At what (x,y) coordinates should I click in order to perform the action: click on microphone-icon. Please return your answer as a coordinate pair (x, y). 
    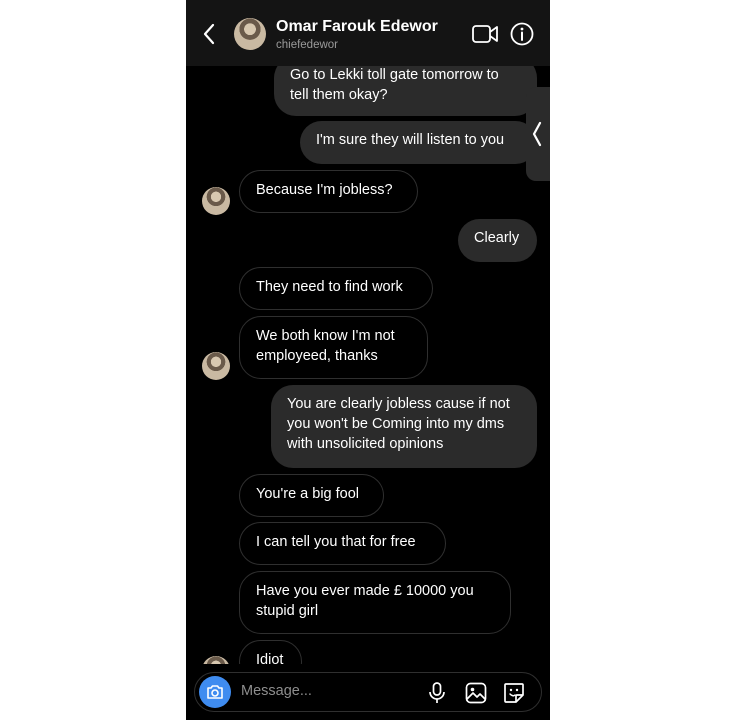
    Looking at the image, I should click on (437, 693).